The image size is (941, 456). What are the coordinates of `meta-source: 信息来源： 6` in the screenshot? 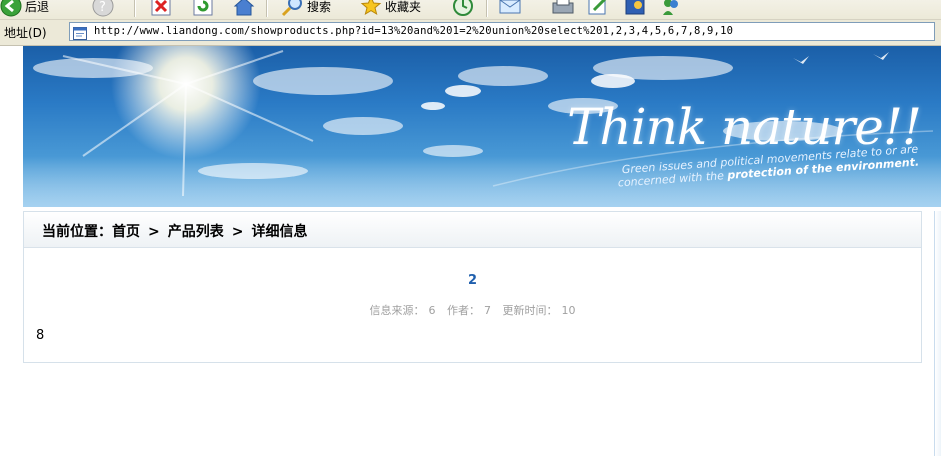 It's located at (403, 310).